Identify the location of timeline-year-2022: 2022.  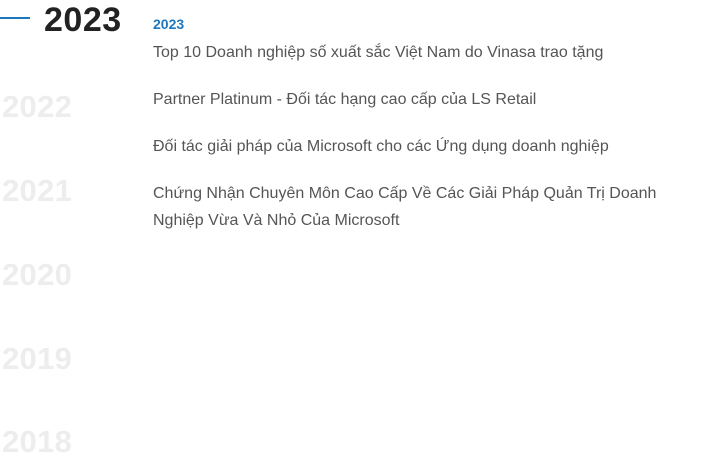
(37, 107).